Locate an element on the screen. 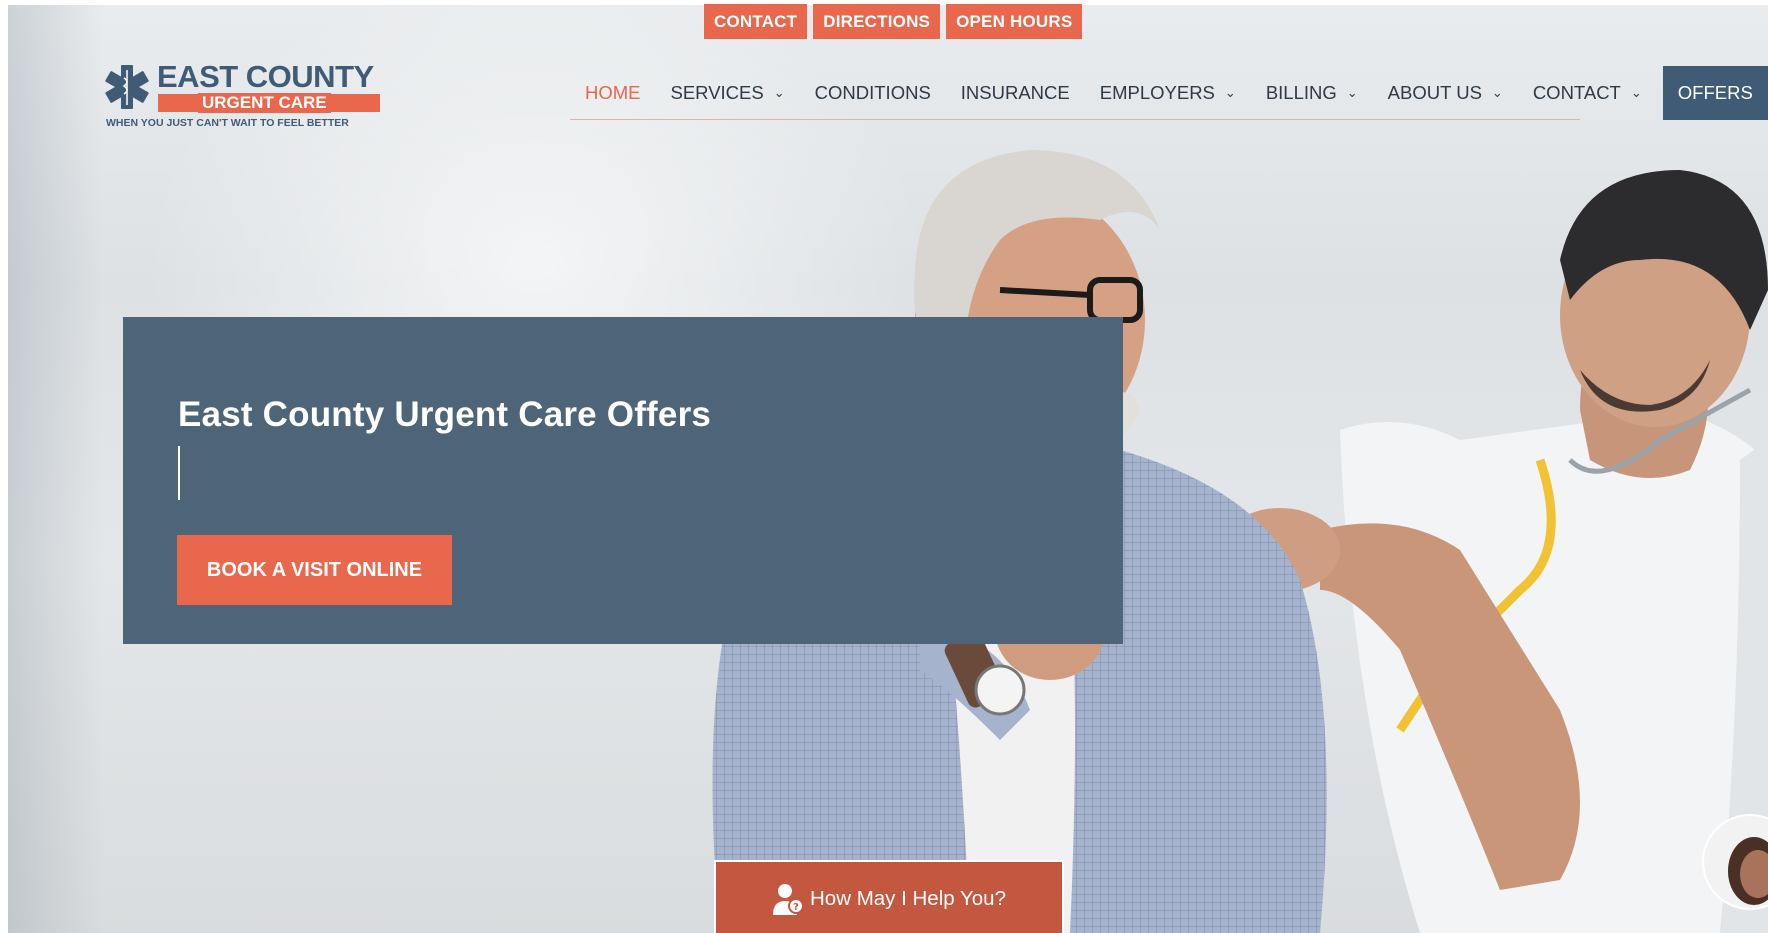 The height and width of the screenshot is (933, 1768). user-question-icon: ? is located at coordinates (788, 899).